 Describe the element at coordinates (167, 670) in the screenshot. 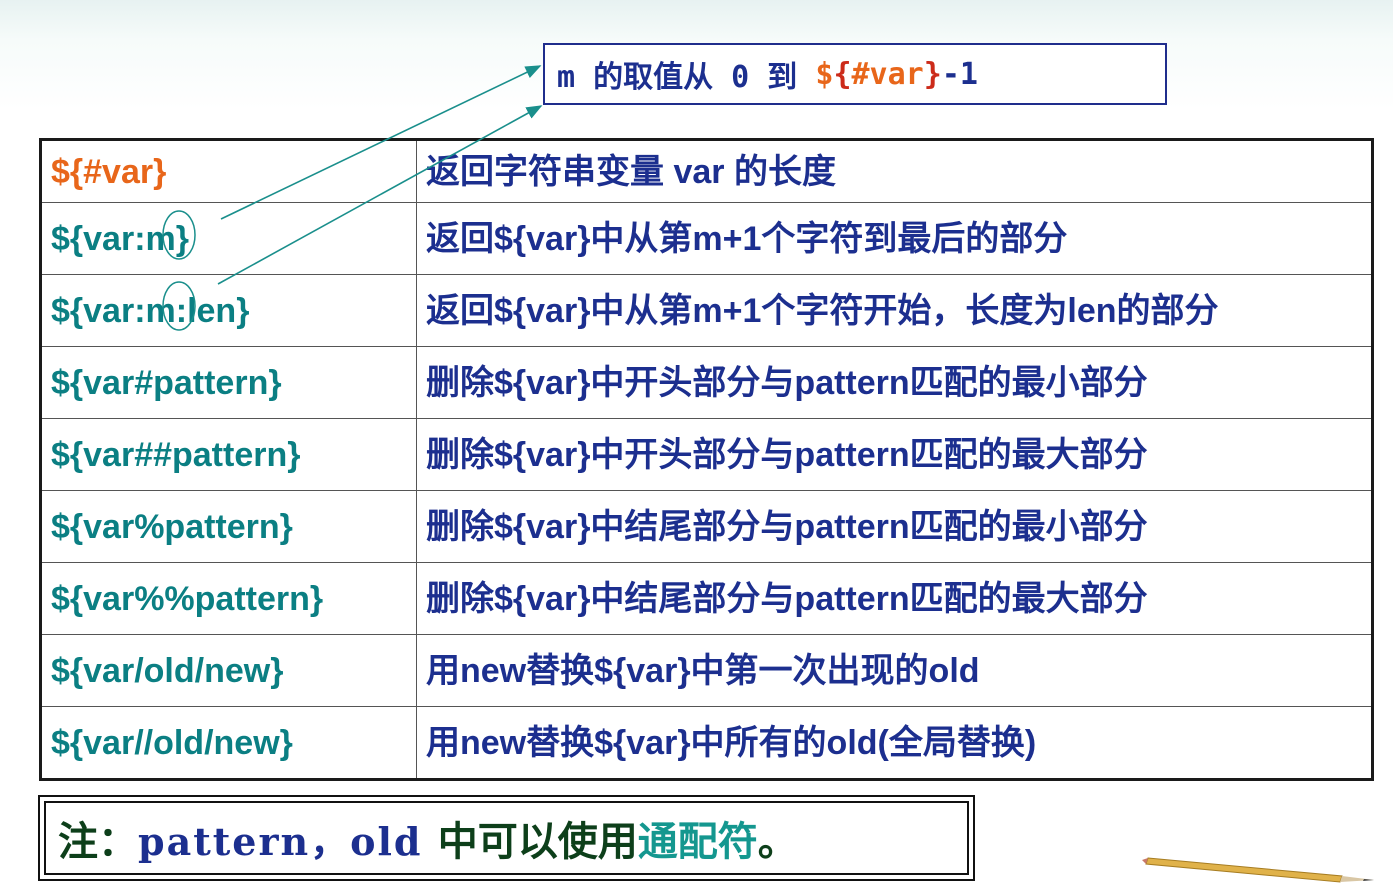

I see `expr-text: ${var/old/new}` at that location.